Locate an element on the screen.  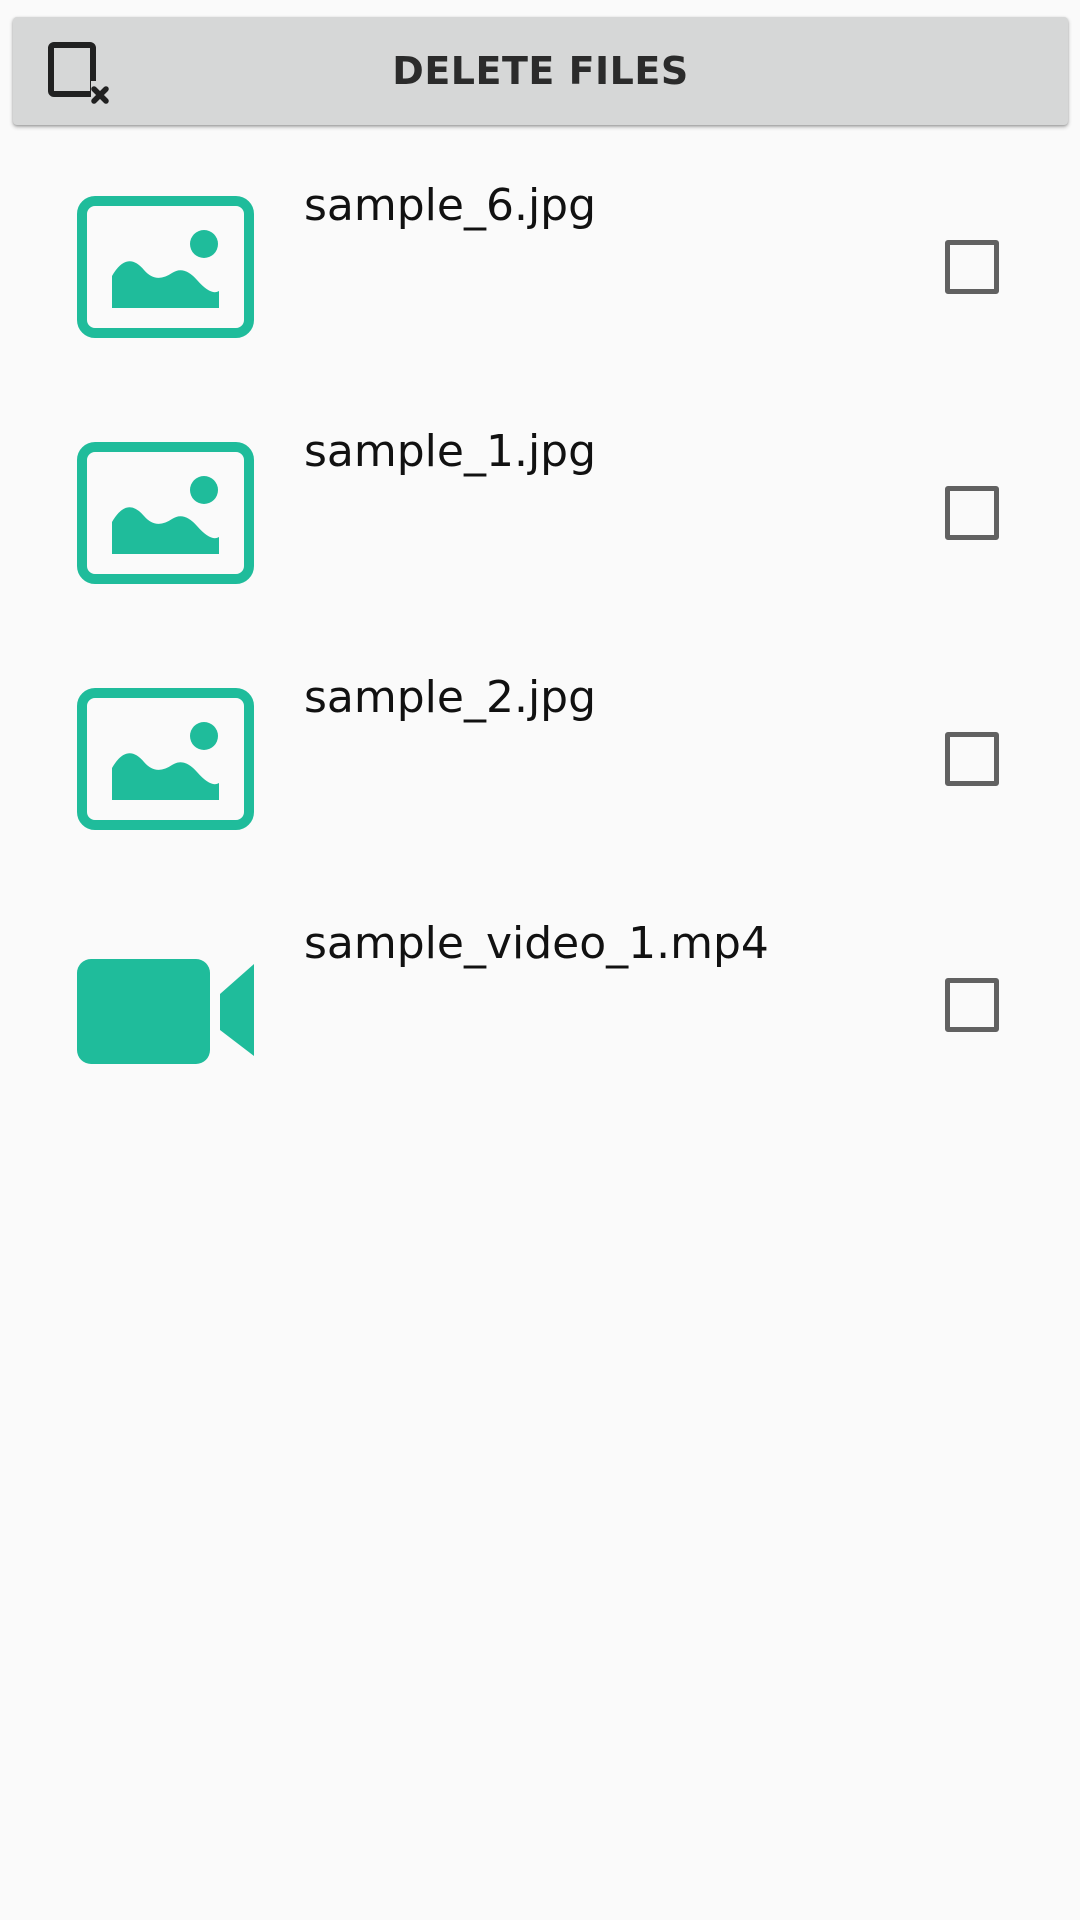
video-icon is located at coordinates (165, 1011).